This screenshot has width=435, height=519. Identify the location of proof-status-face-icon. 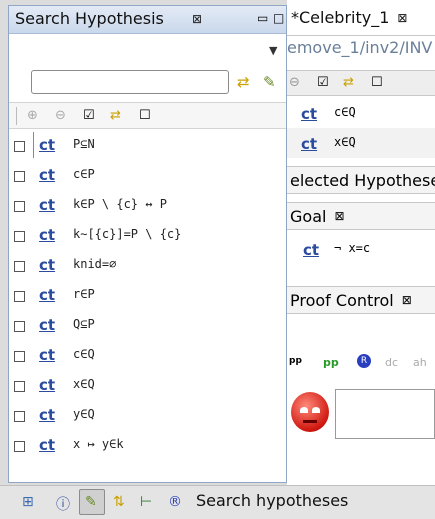
(310, 412).